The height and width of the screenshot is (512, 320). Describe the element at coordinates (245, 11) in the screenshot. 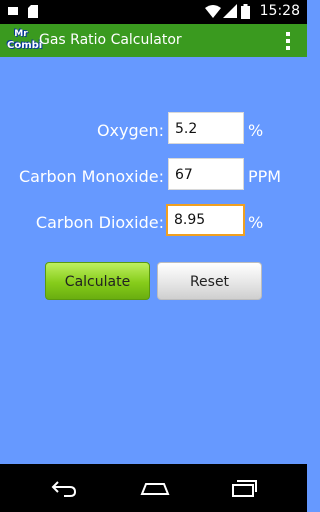

I see `battery-icon` at that location.